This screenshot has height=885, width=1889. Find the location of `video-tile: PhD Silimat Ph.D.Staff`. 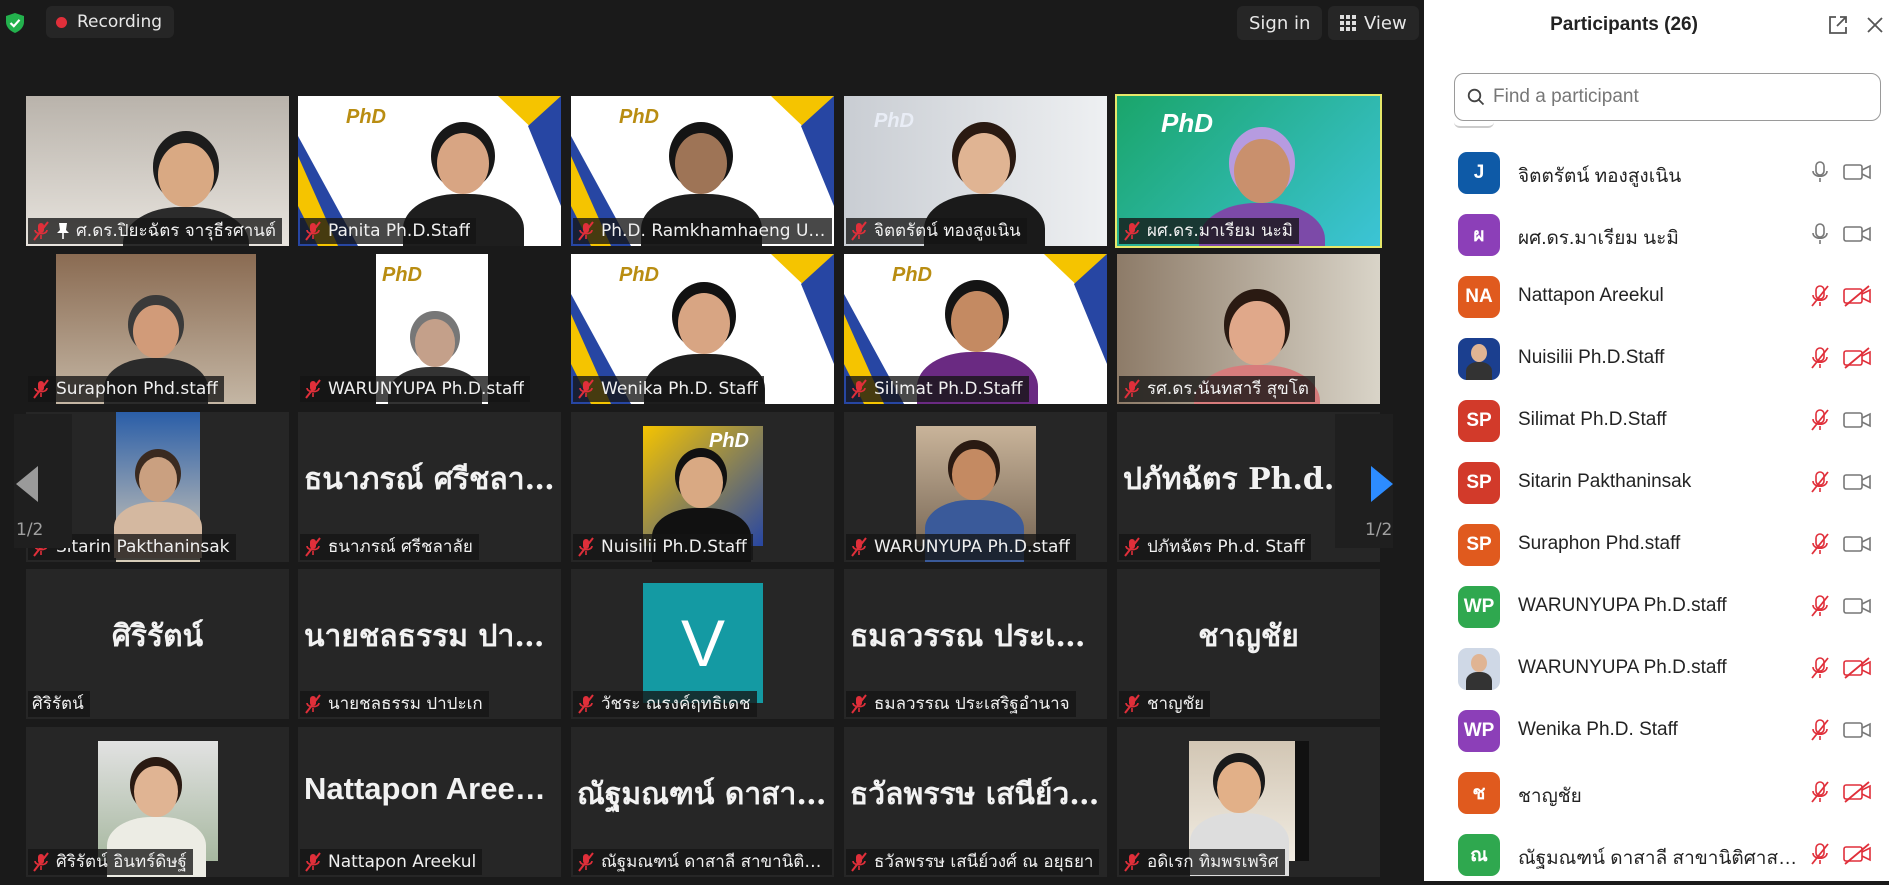

video-tile: PhD Silimat Ph.D.Staff is located at coordinates (975, 329).